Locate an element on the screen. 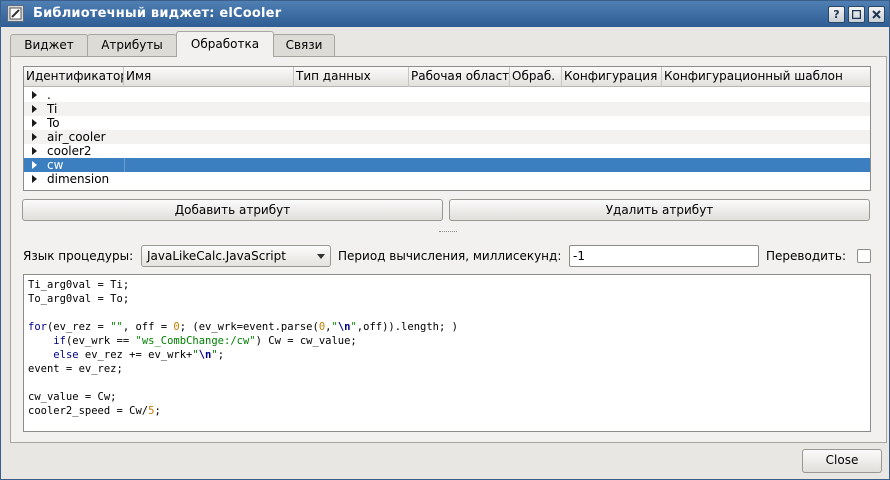 Image resolution: width=890 pixels, height=480 pixels. splitter-grip is located at coordinates (448, 232).